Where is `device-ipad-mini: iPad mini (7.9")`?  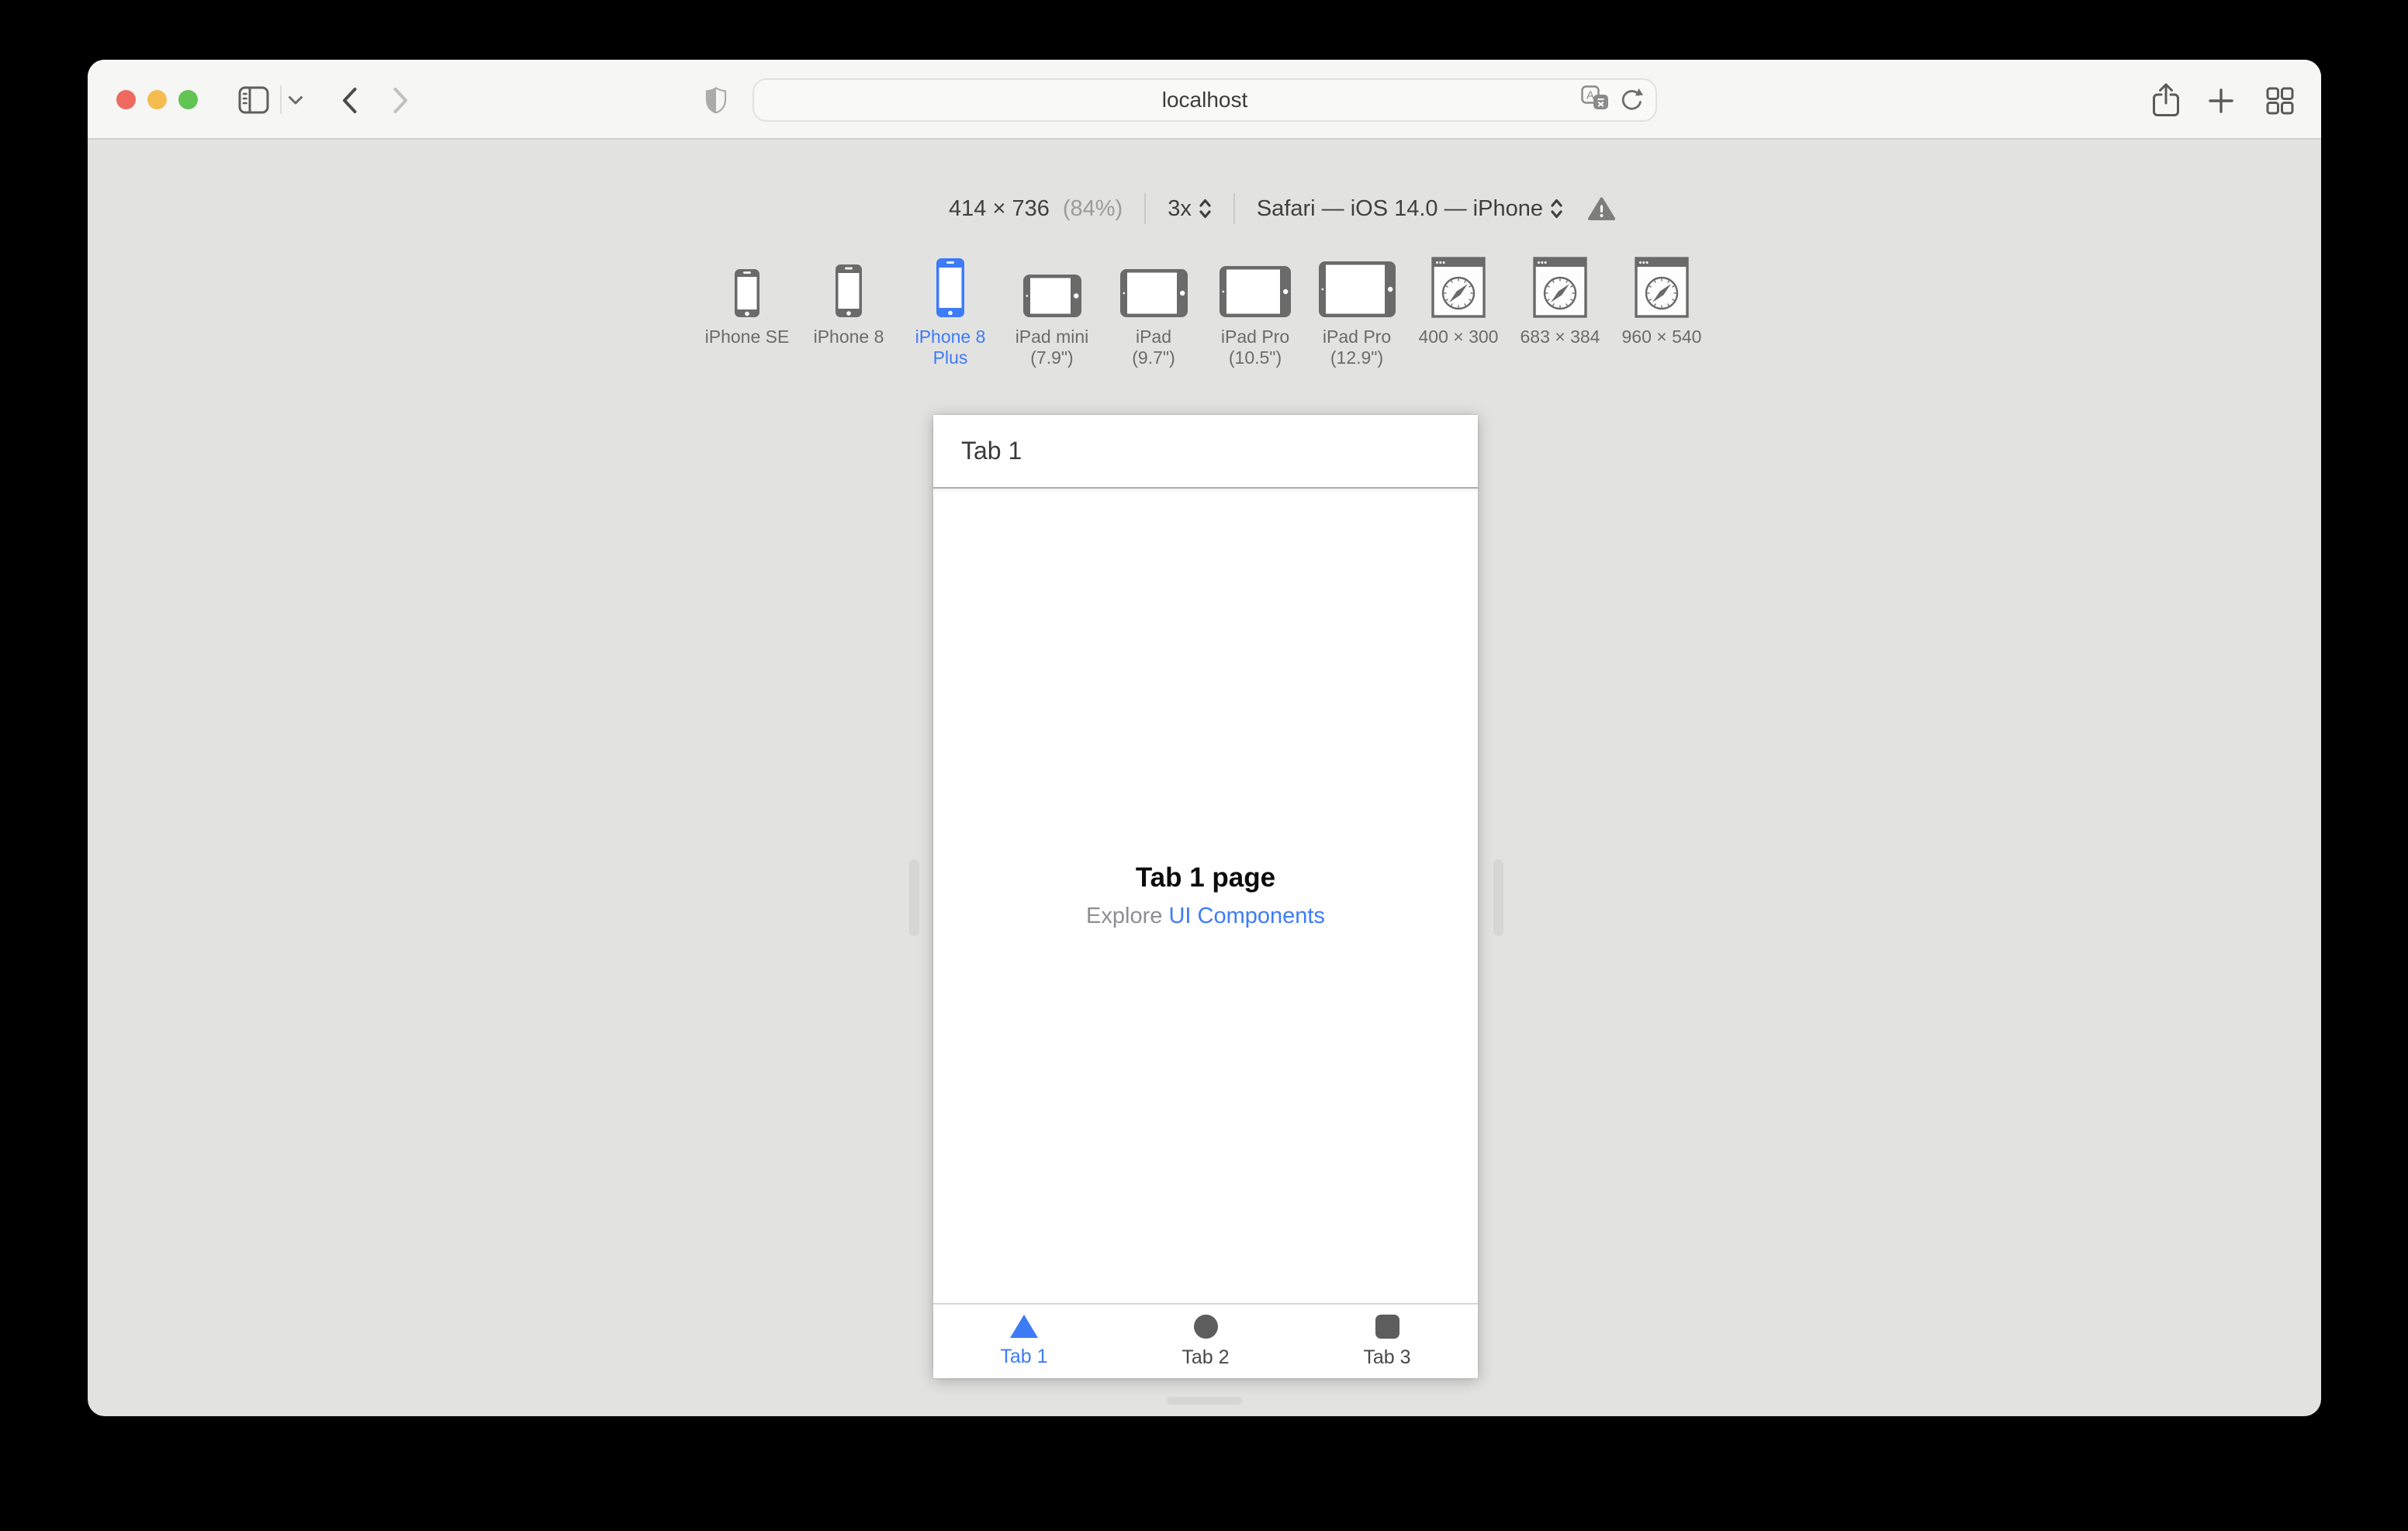
device-ipad-mini: iPad mini (7.9") is located at coordinates (1052, 312).